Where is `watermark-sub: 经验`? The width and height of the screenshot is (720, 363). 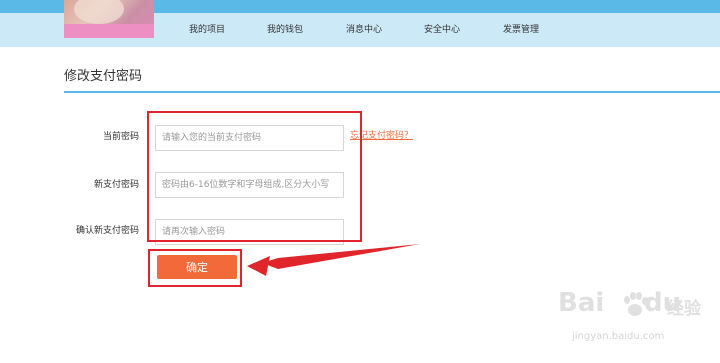
watermark-sub: 经验 is located at coordinates (684, 309).